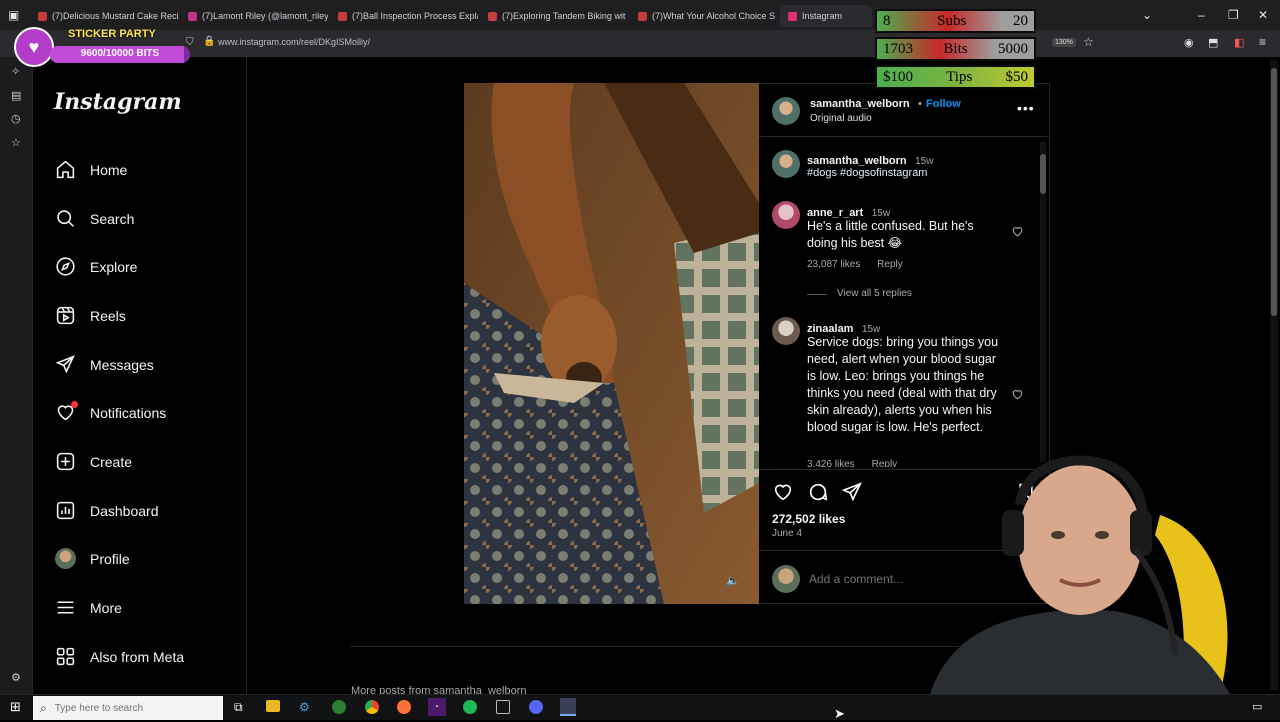  What do you see at coordinates (924, 161) in the screenshot?
I see `caption-time: 15w` at bounding box center [924, 161].